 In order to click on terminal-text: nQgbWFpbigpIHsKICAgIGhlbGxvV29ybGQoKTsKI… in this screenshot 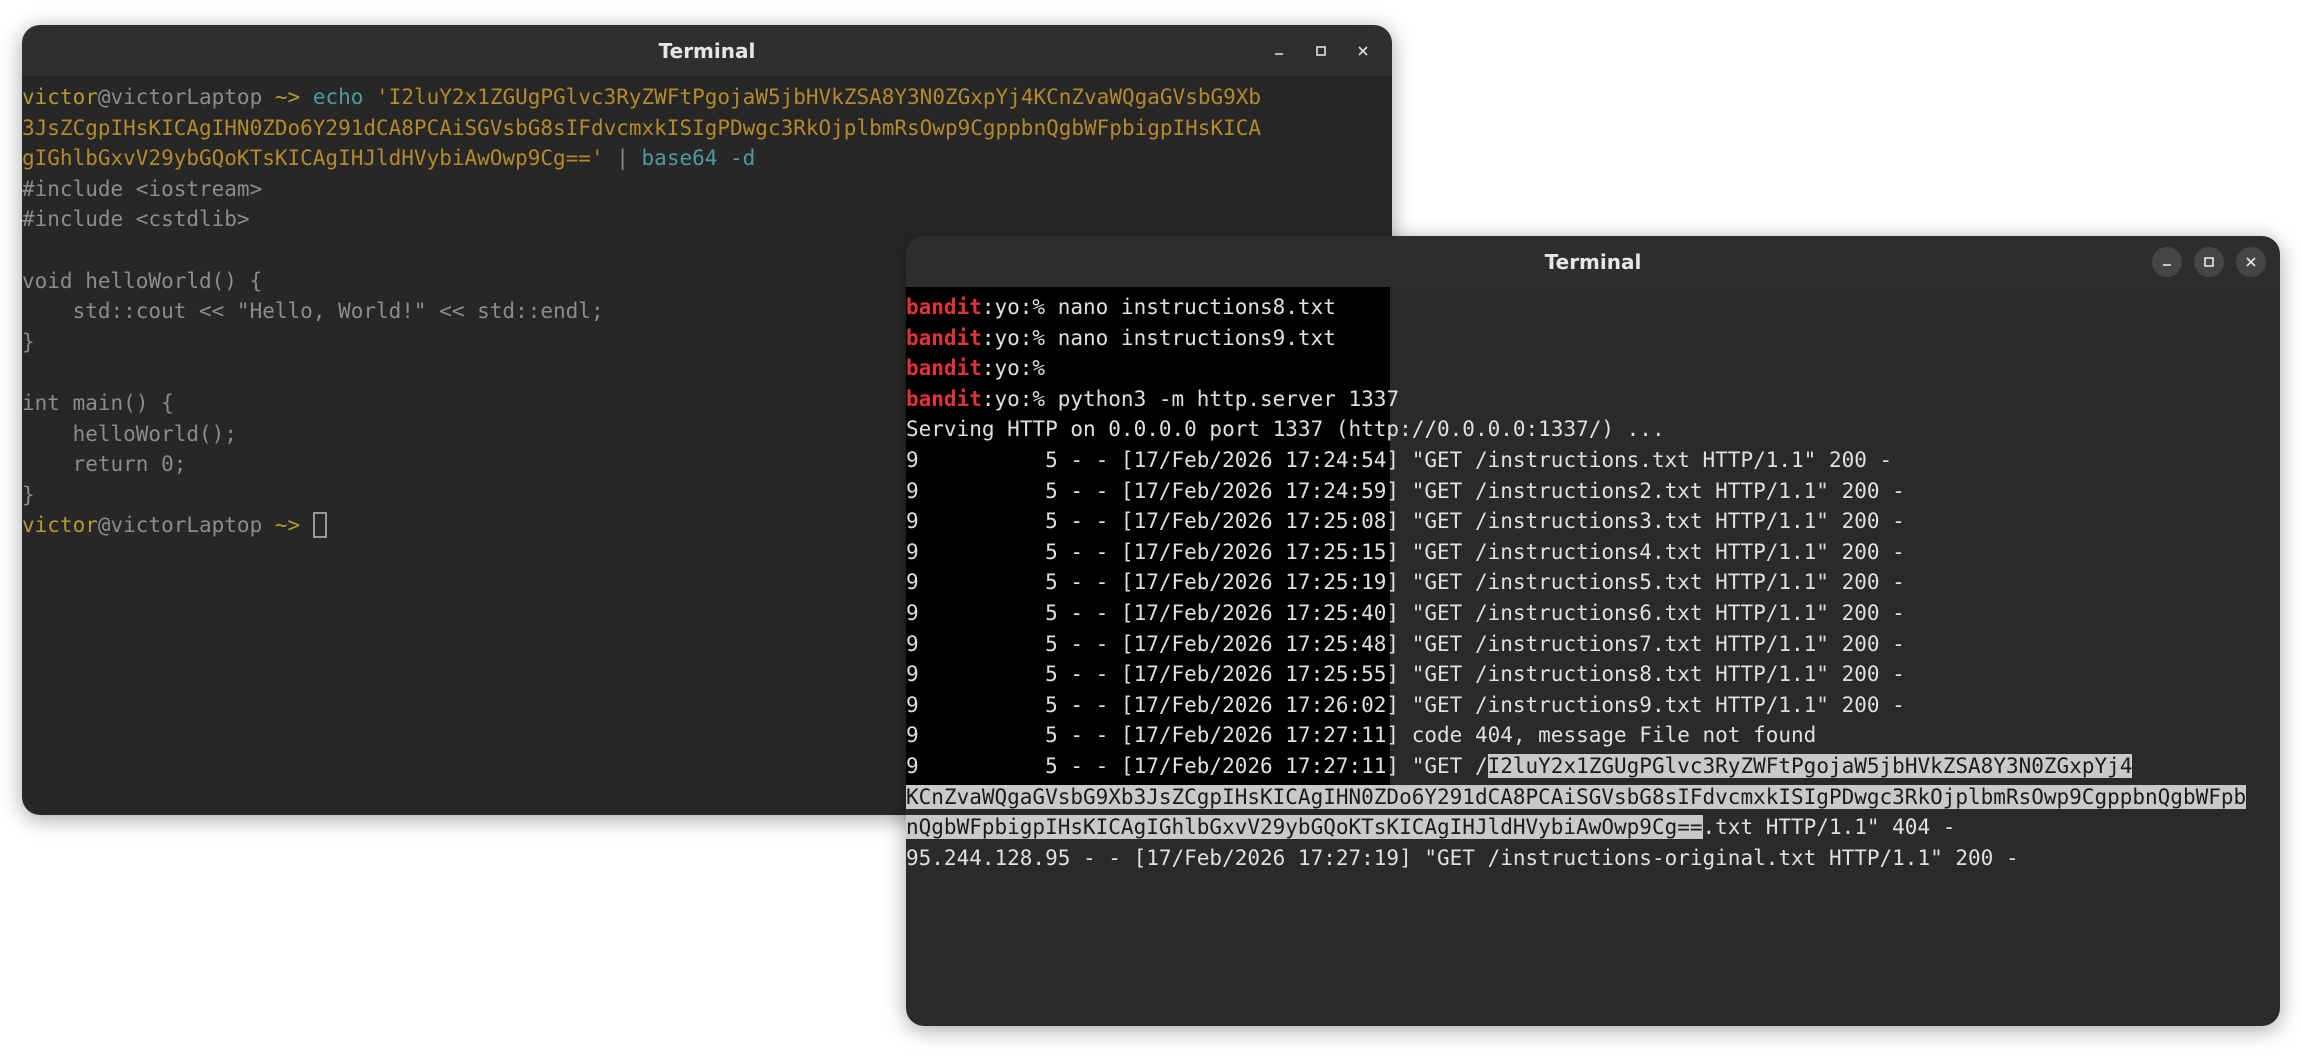, I will do `click(1304, 827)`.